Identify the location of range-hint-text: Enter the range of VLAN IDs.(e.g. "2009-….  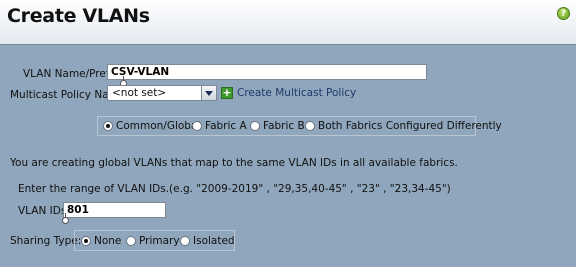
(234, 189).